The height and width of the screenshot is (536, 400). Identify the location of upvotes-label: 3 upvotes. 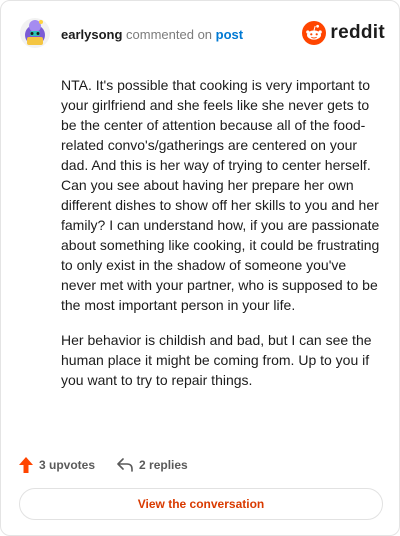
(67, 465).